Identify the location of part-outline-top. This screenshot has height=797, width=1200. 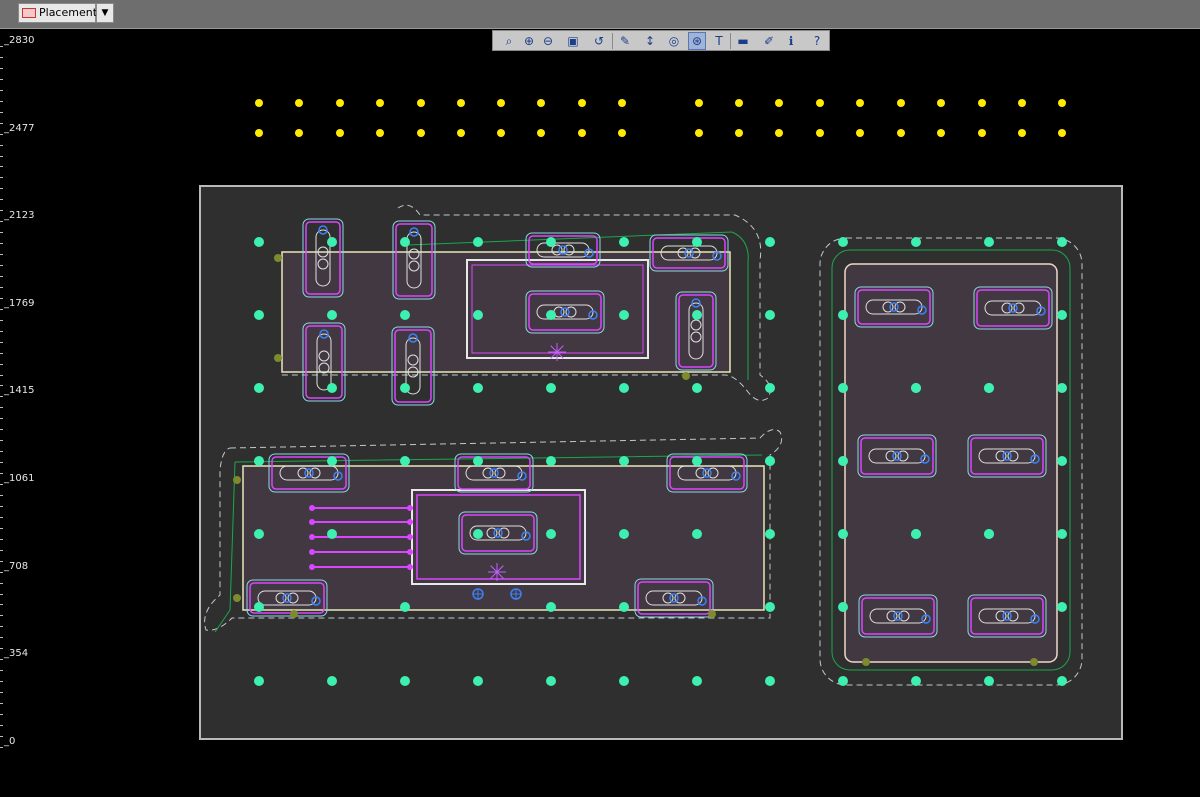
(506, 312).